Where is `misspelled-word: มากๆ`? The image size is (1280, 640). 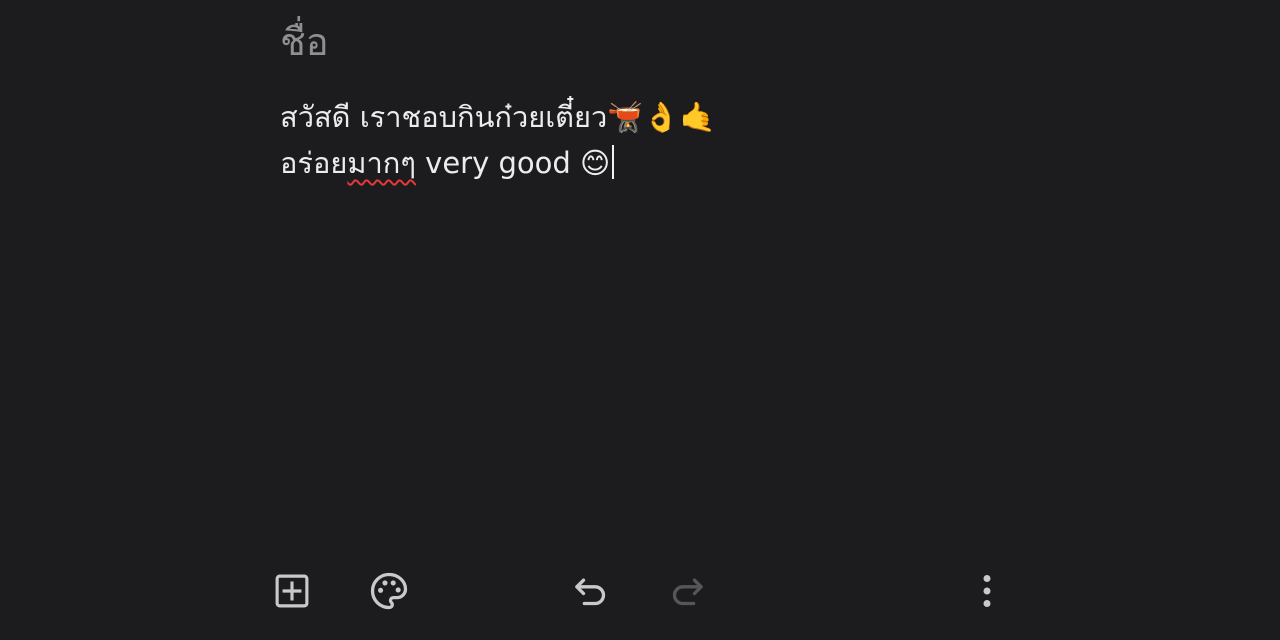 misspelled-word: มากๆ is located at coordinates (381, 163).